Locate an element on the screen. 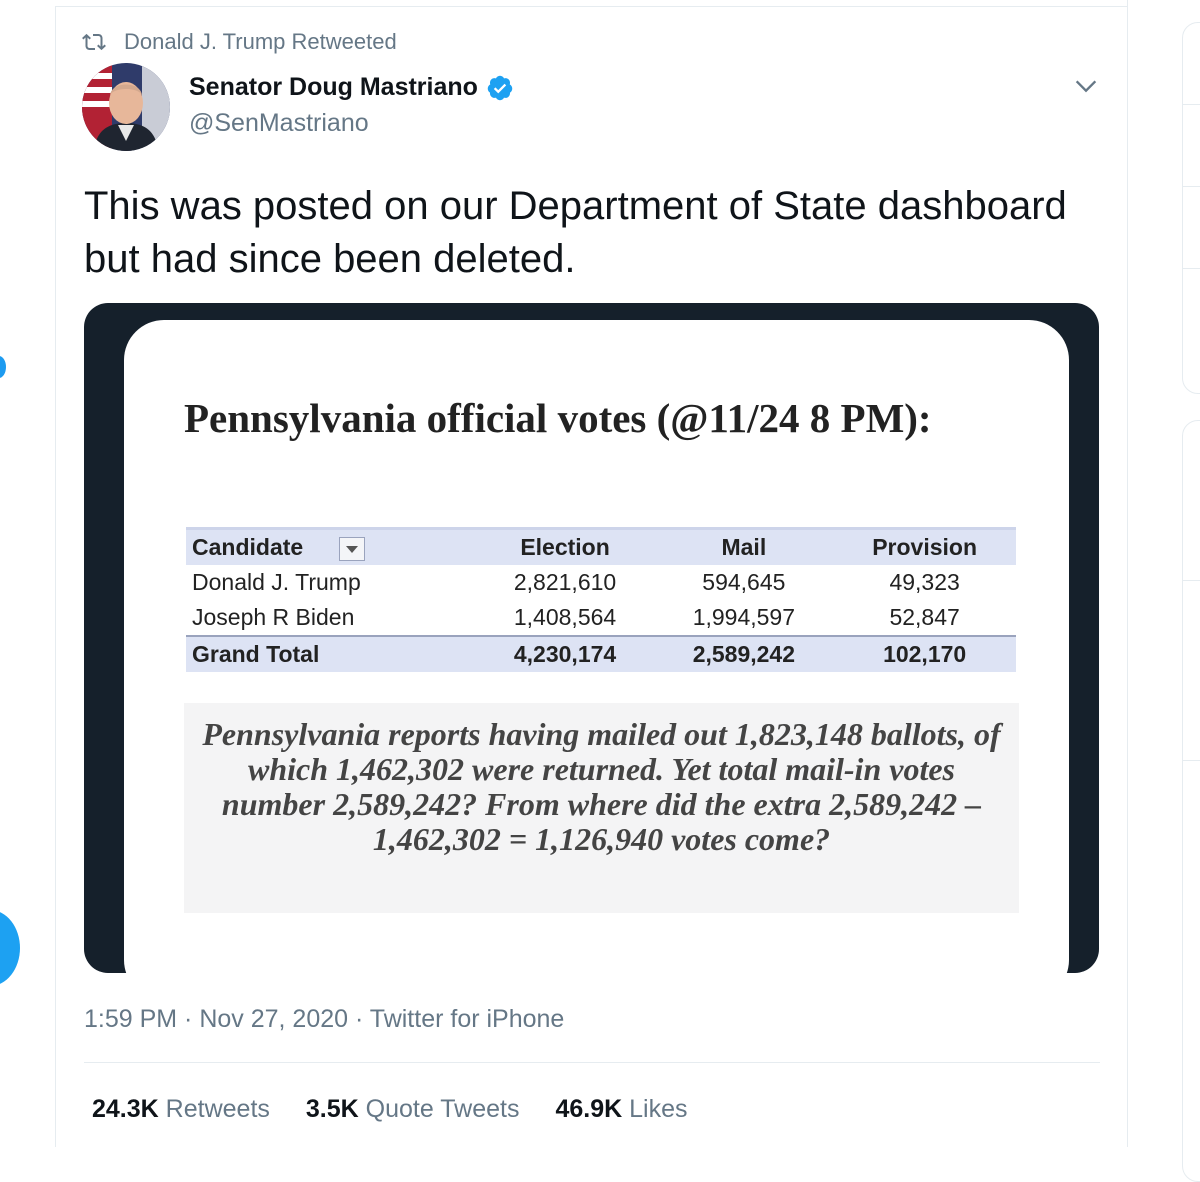  table-cell: 49,323 is located at coordinates (924, 582).